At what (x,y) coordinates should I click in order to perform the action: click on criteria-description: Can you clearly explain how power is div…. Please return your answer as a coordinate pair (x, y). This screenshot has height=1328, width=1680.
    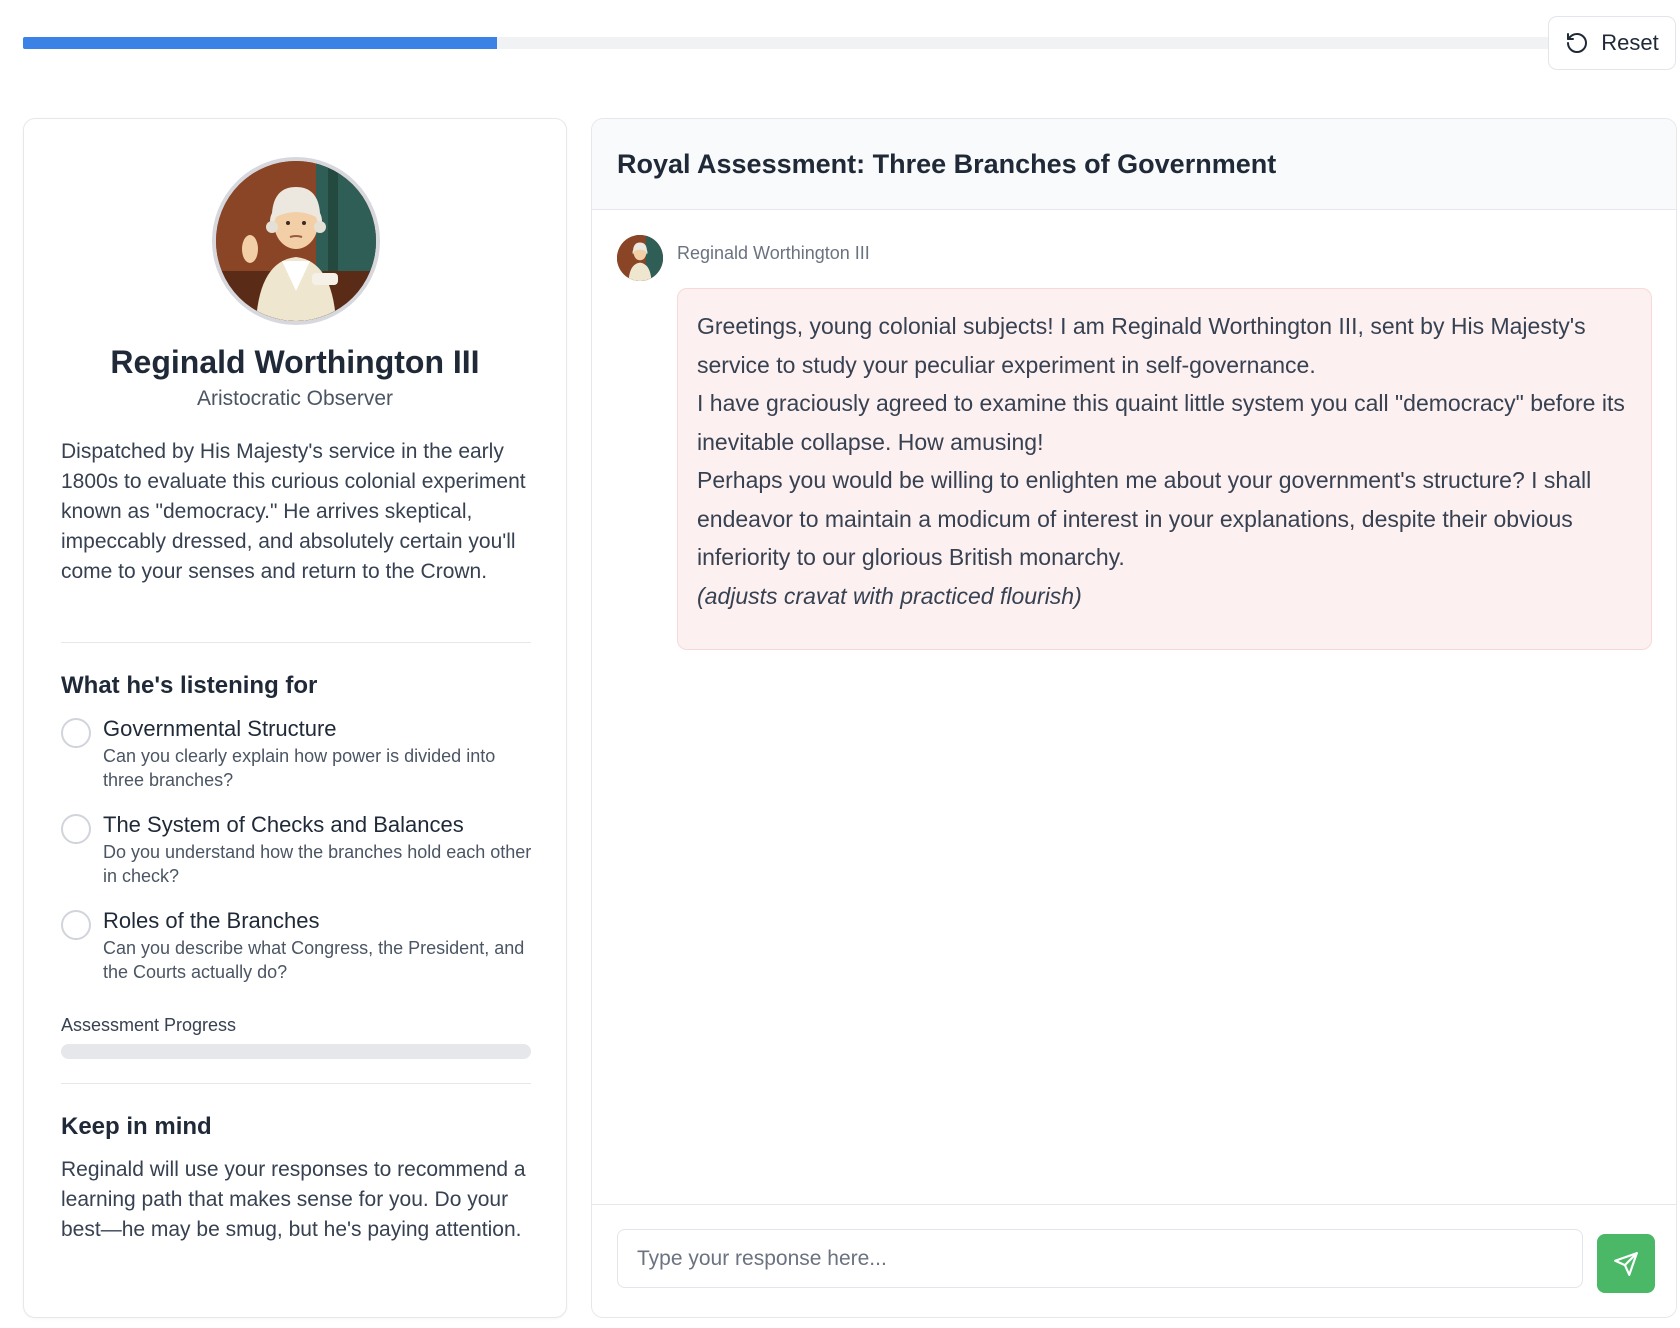
    Looking at the image, I should click on (299, 768).